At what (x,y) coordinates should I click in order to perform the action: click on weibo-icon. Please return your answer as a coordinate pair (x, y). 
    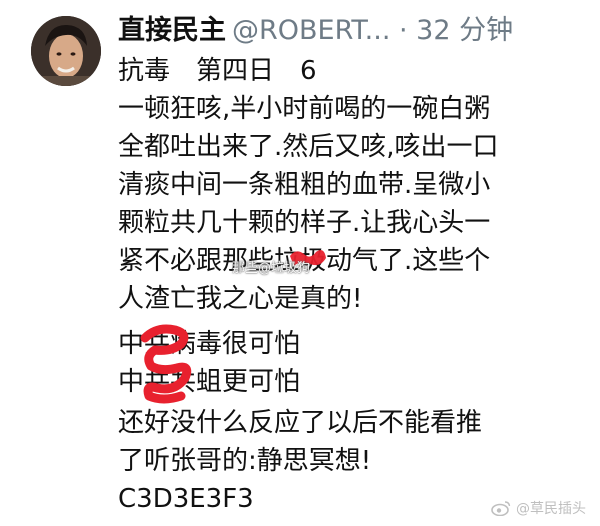
    Looking at the image, I should click on (501, 508).